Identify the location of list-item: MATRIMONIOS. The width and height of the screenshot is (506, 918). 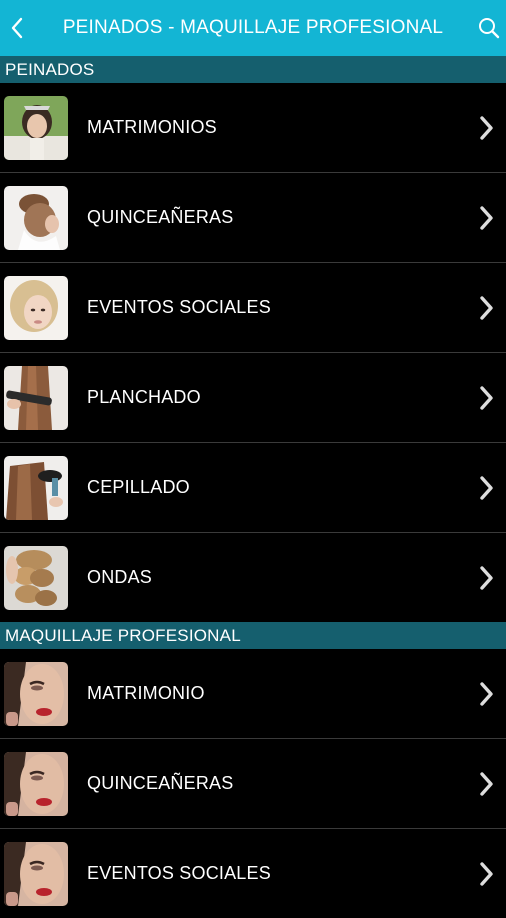
(253, 128).